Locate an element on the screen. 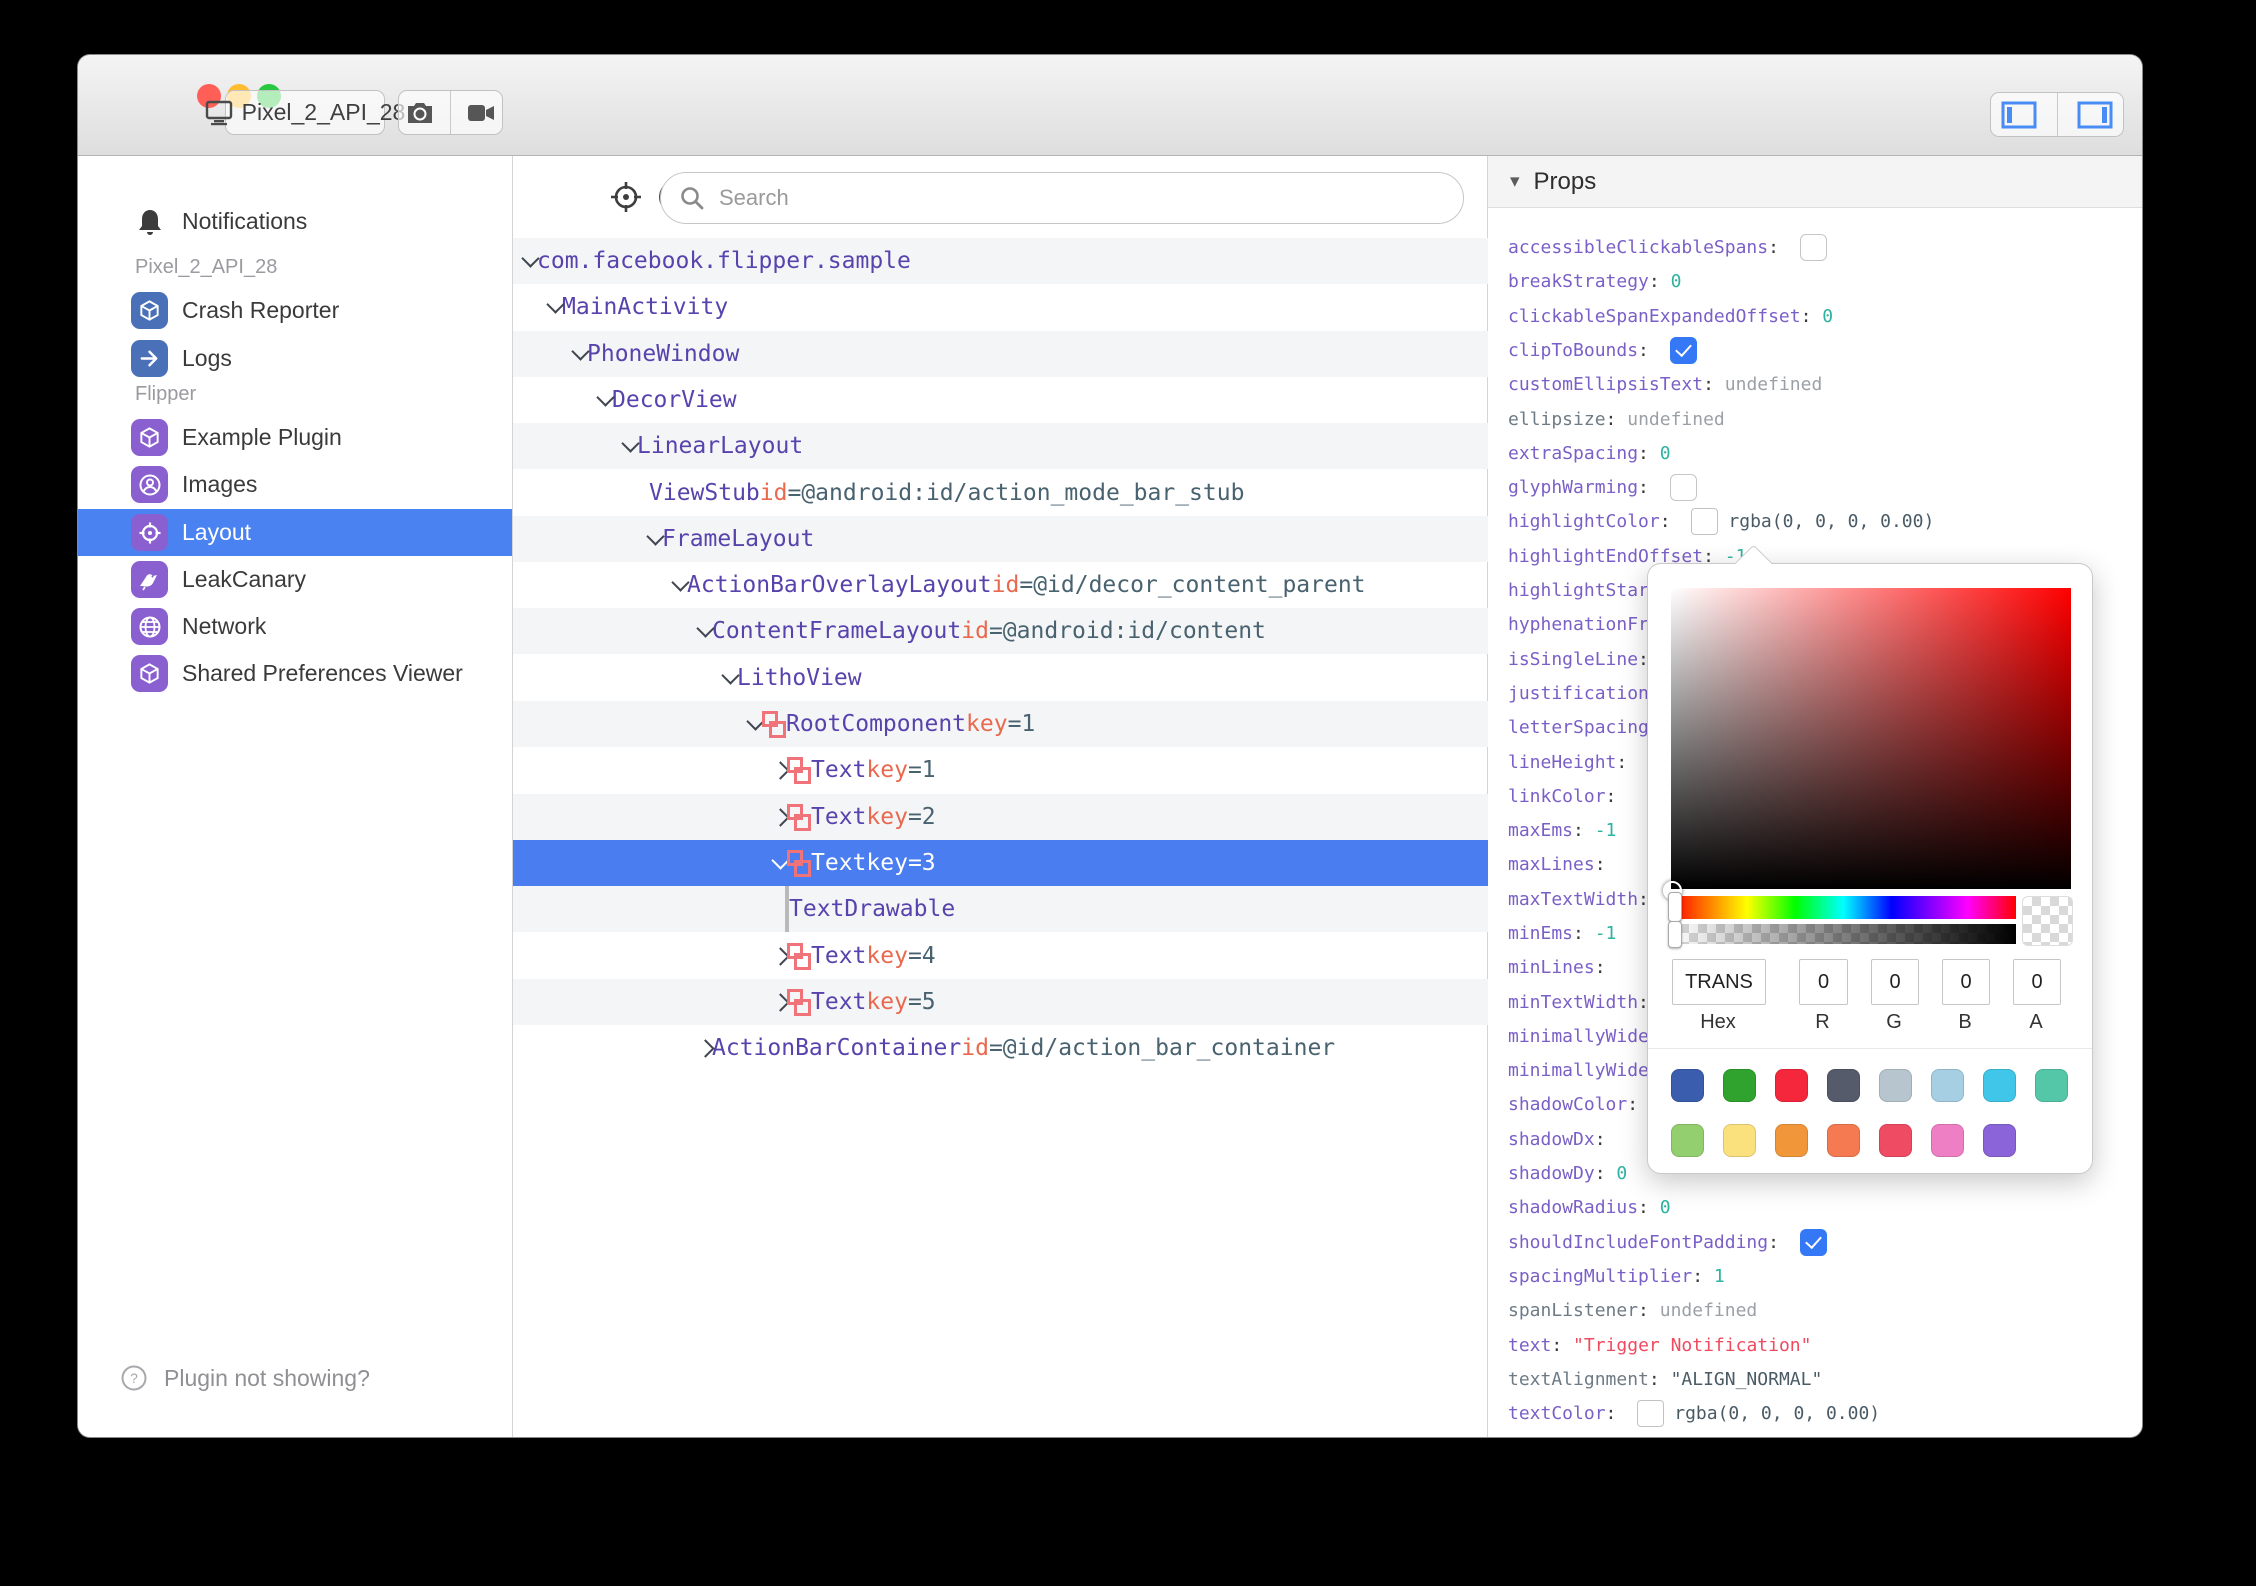 This screenshot has height=1586, width=2256. prop-row-maxLines: maxLines: is located at coordinates (1562, 864).